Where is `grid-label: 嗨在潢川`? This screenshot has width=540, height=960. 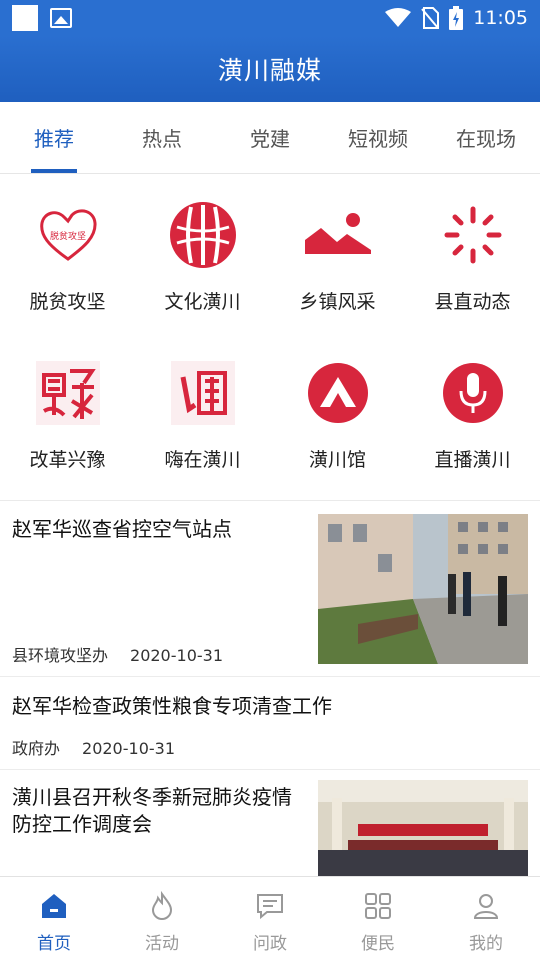 grid-label: 嗨在潢川 is located at coordinates (202, 460).